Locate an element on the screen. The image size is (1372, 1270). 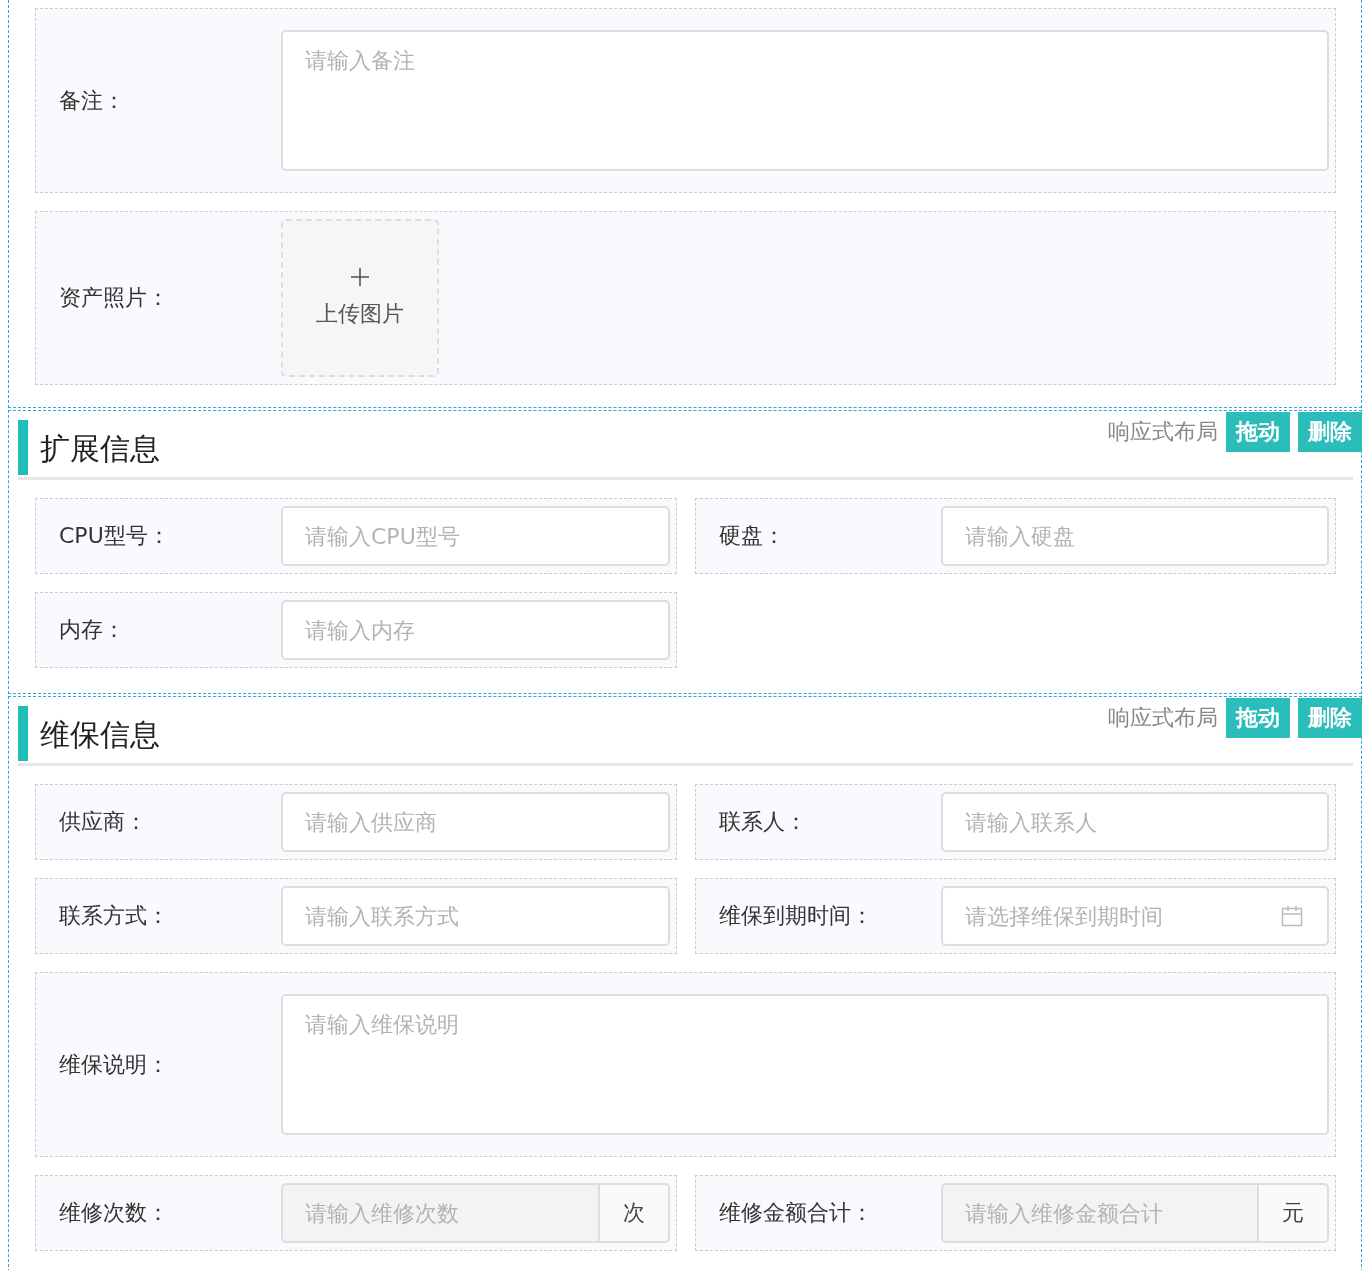
section-title: 维保信息 is located at coordinates (100, 734).